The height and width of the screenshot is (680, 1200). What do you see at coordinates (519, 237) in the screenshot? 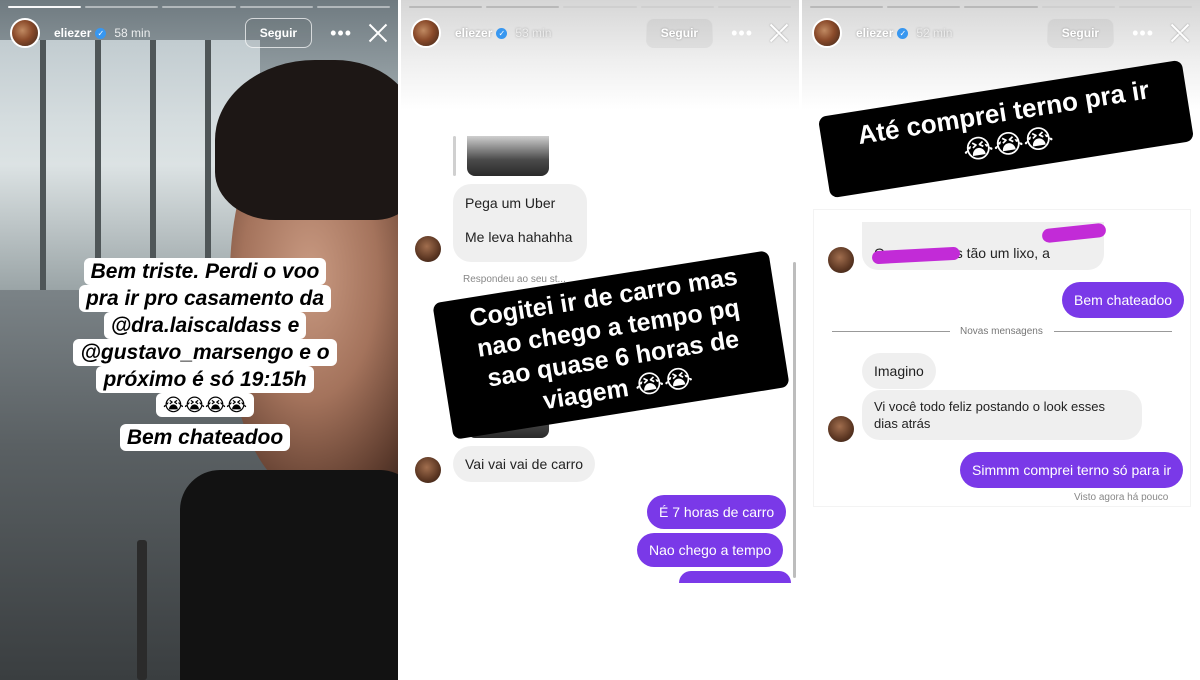
I see `message-text: Me leva hahahha` at bounding box center [519, 237].